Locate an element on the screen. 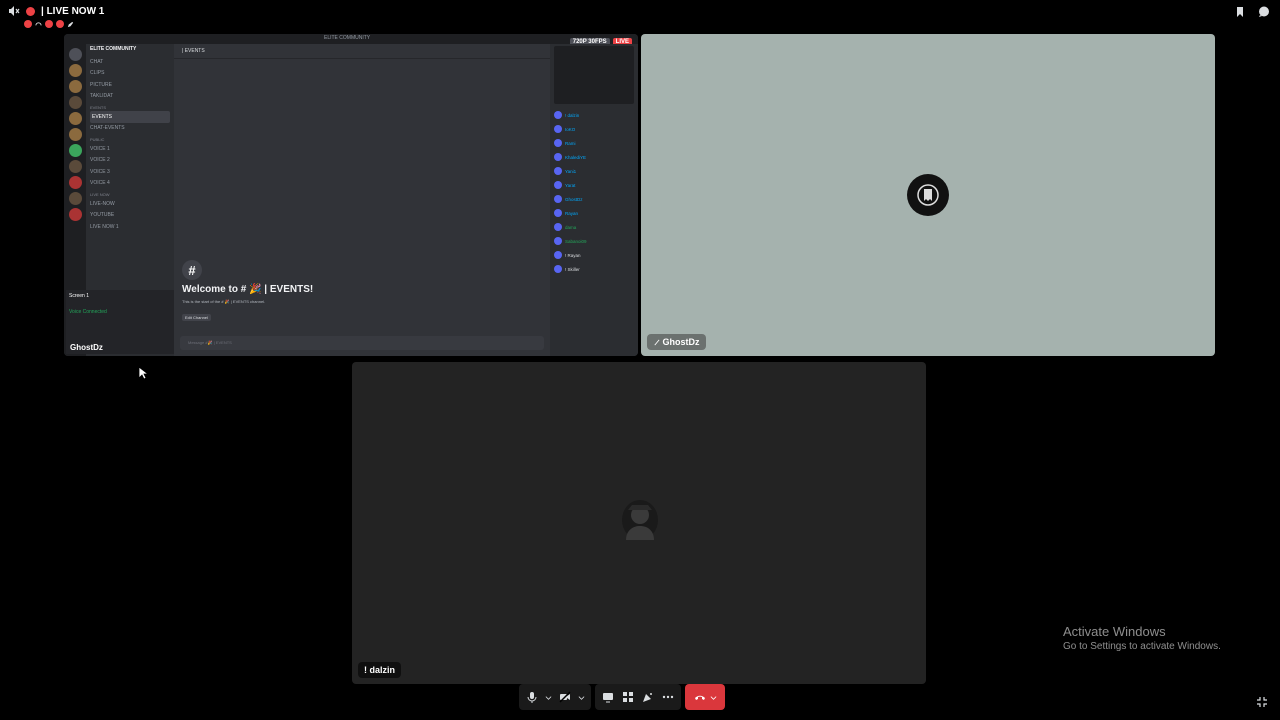 This screenshot has width=1280, height=720. channel-item: YOUTUBE is located at coordinates (102, 215).